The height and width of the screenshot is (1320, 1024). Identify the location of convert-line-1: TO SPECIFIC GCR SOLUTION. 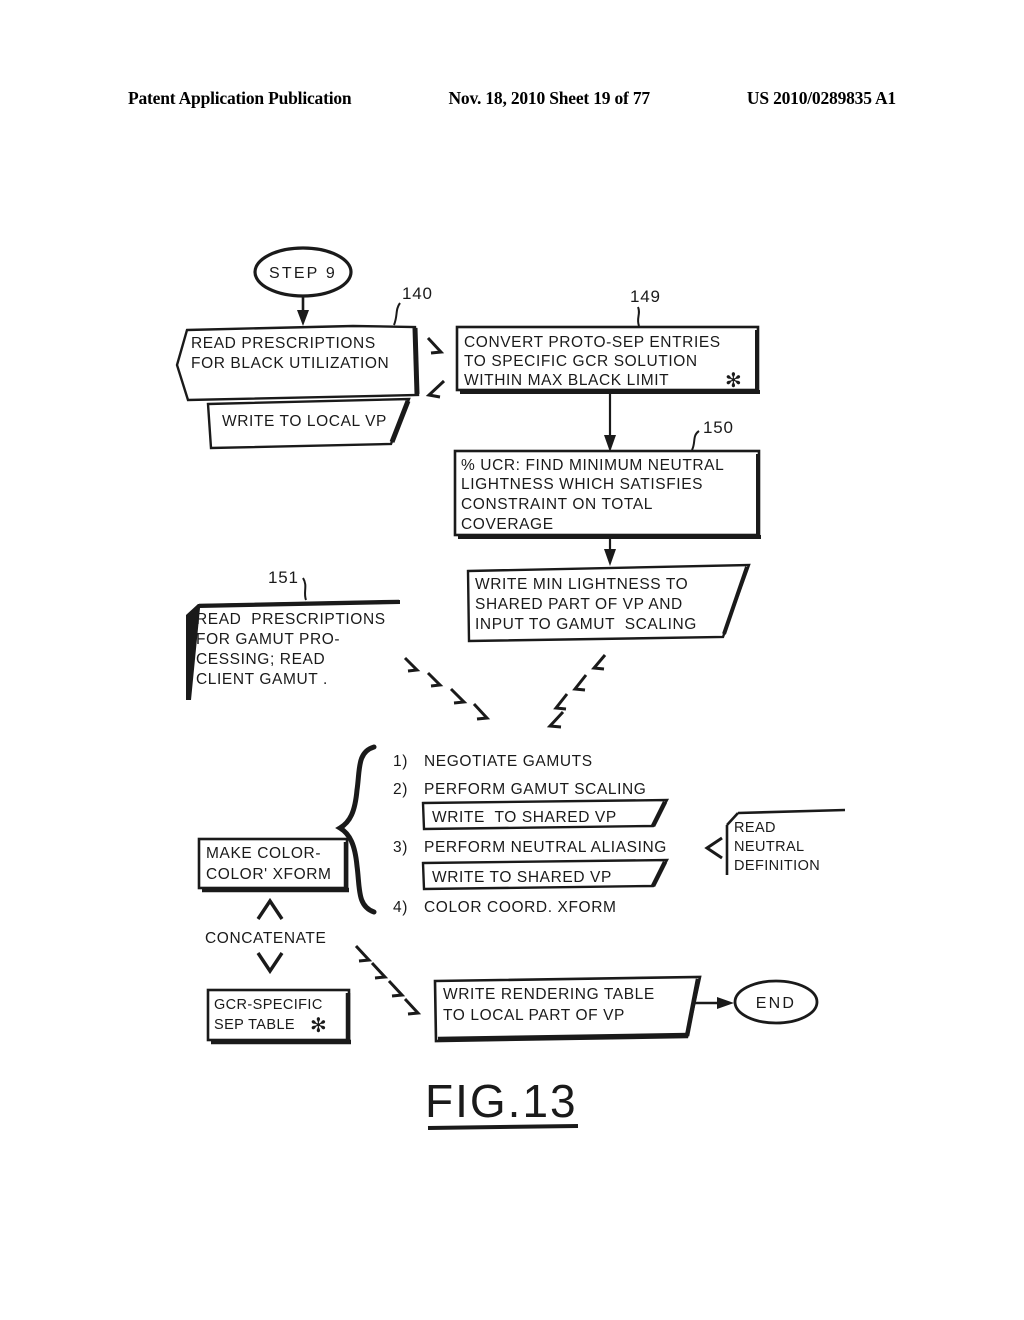
(581, 361).